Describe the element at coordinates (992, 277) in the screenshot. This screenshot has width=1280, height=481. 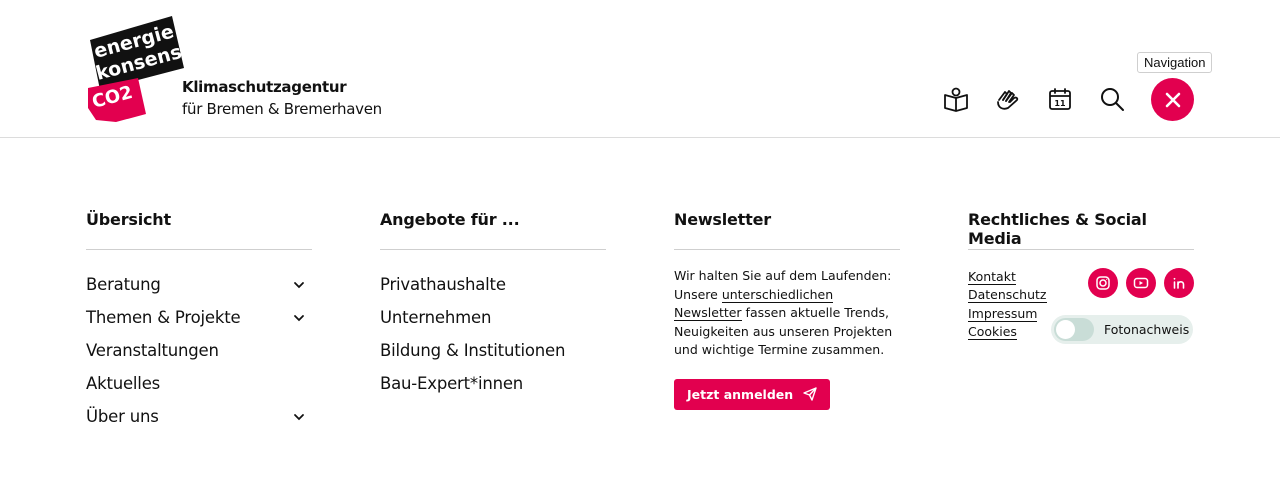
I see `link-kontakt: Kontakt` at that location.